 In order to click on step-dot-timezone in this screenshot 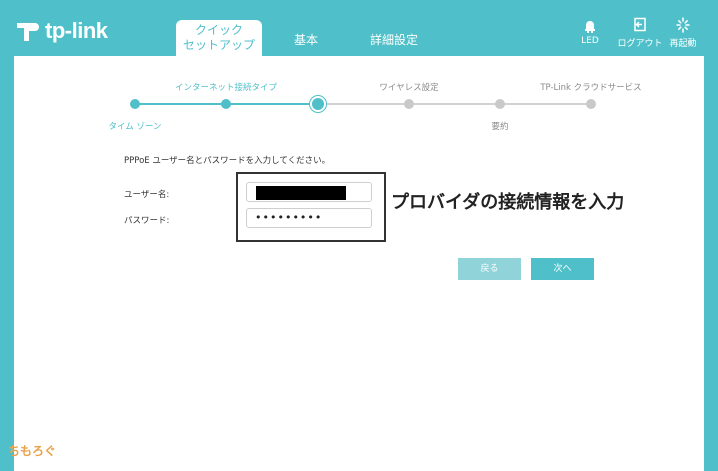, I will do `click(135, 104)`.